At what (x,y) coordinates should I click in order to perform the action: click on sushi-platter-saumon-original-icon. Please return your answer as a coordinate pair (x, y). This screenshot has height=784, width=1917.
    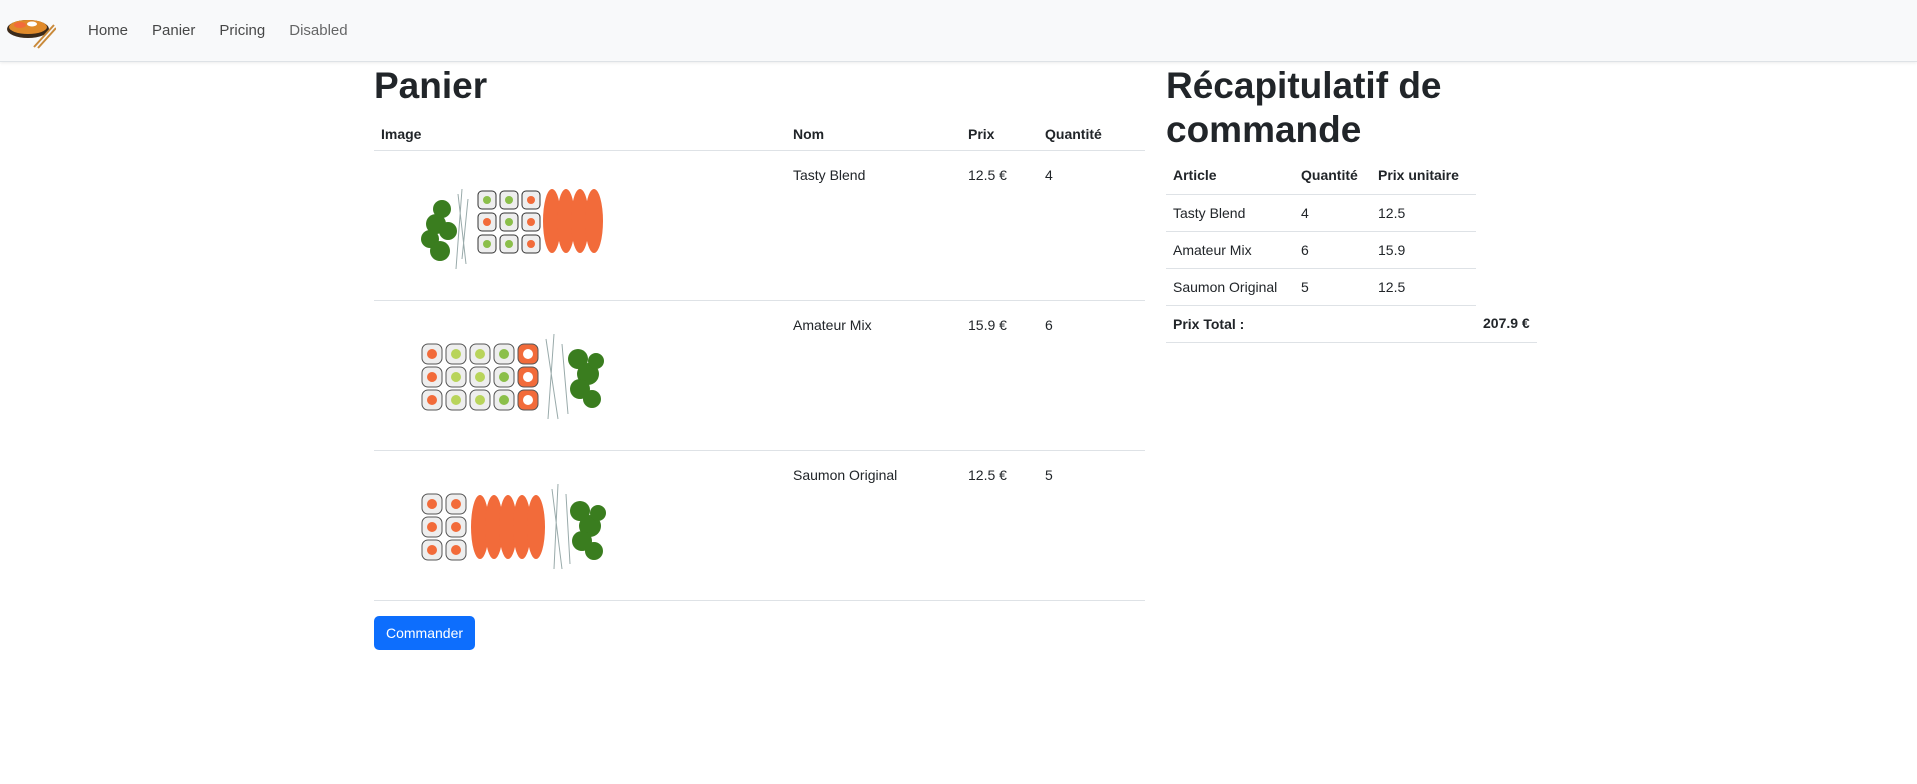
    Looking at the image, I should click on (513, 526).